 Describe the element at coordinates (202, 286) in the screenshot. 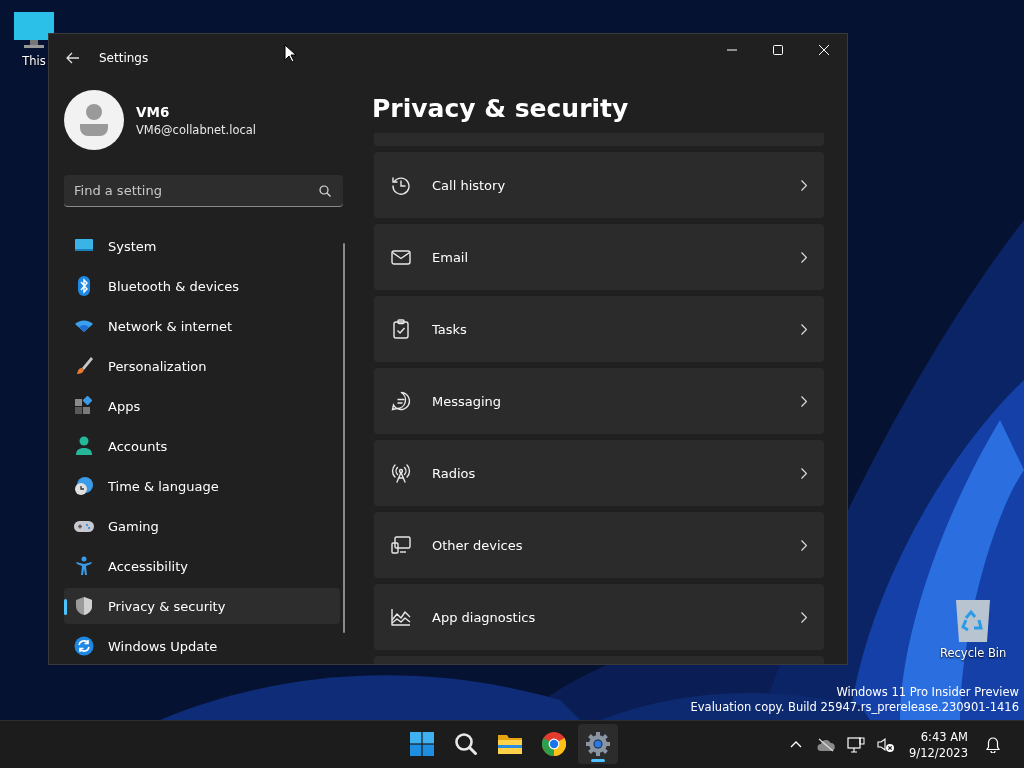

I see `nav-item: Bluetooth & devices` at that location.